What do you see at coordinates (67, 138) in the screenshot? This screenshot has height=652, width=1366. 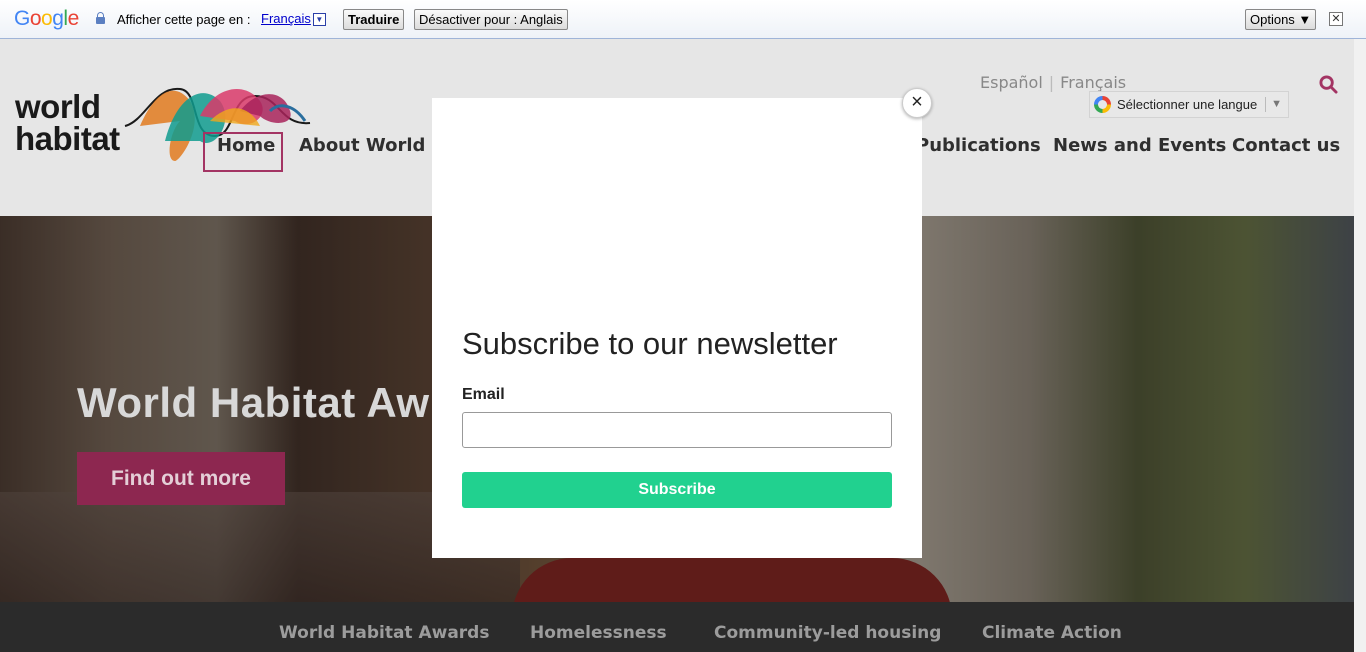 I see `logo-line-2: habitat` at bounding box center [67, 138].